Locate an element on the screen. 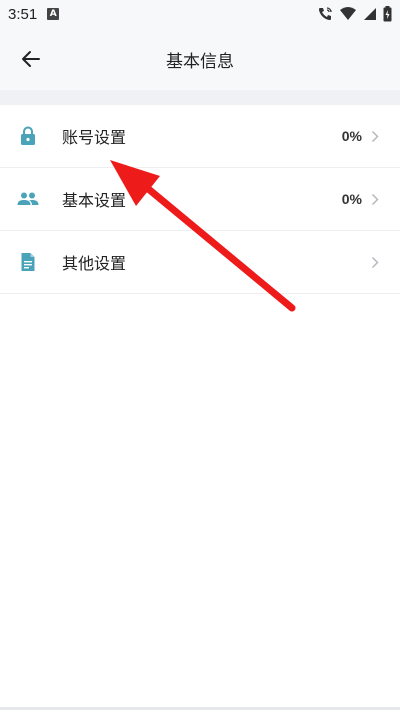  app-bar: 基本信息 is located at coordinates (200, 59).